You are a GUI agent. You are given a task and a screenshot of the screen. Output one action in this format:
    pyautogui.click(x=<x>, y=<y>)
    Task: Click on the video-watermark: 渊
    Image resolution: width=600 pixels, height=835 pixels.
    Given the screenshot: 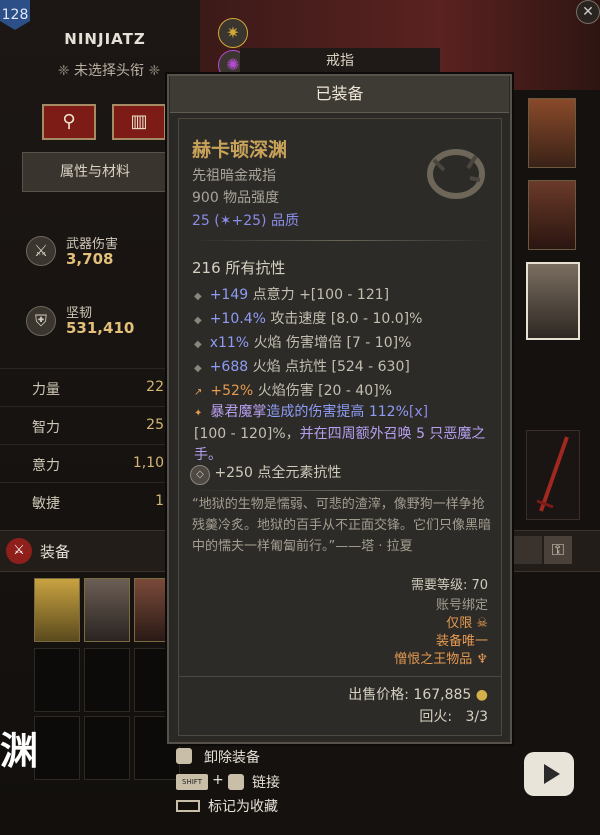 What is the action you would take?
    pyautogui.click(x=18, y=751)
    